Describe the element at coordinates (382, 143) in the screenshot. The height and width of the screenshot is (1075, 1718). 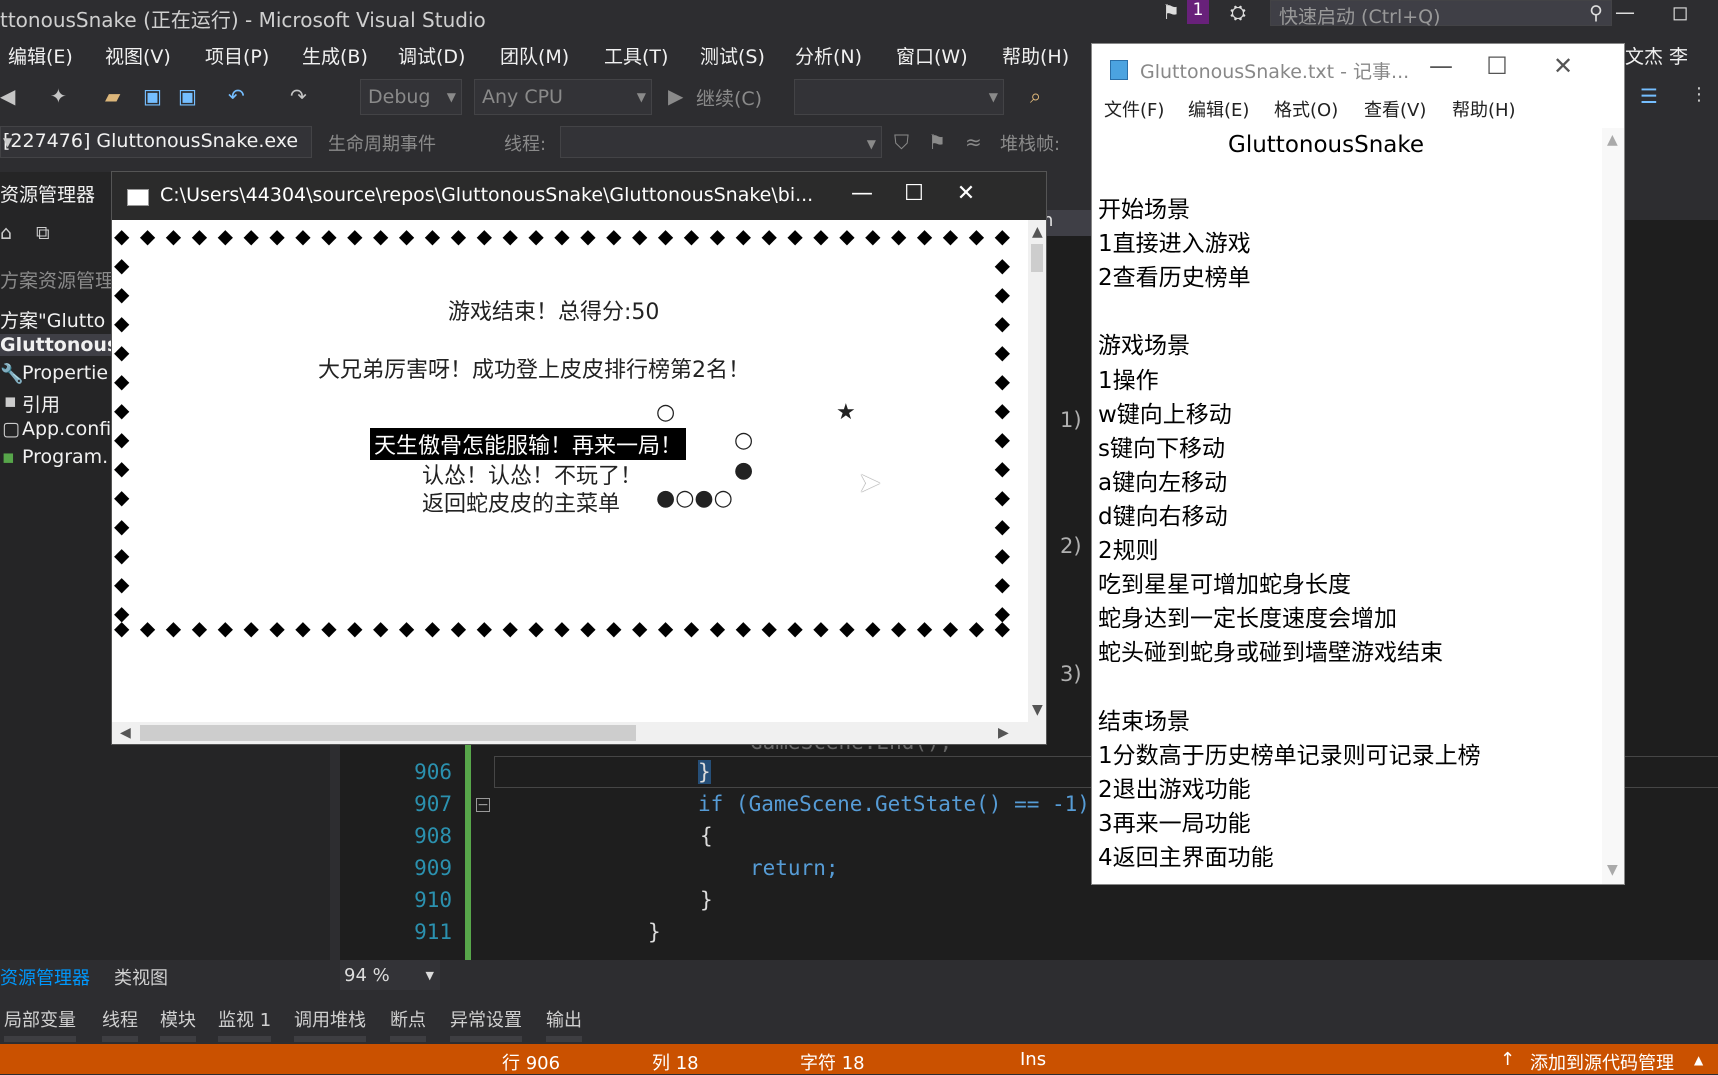
I see `lifecycle-events: 生命周期事件` at that location.